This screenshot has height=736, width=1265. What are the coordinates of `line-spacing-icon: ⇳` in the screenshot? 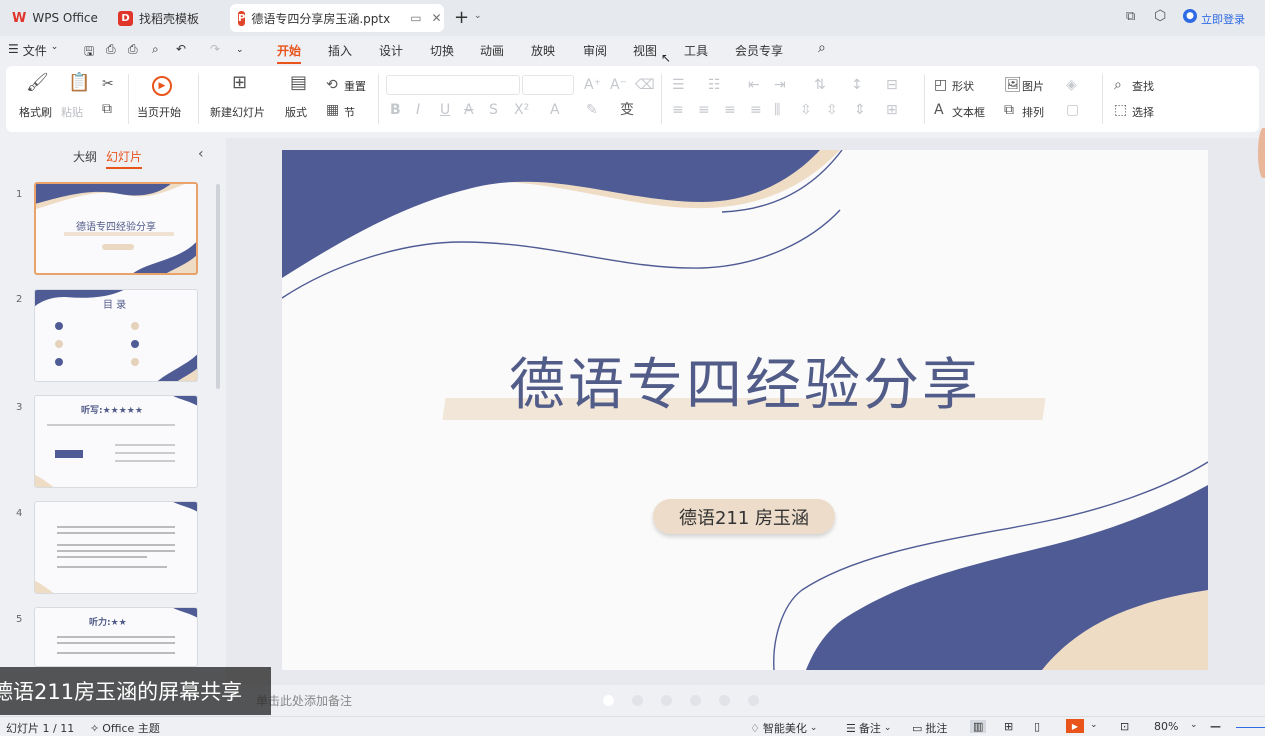 It's located at (806, 110).